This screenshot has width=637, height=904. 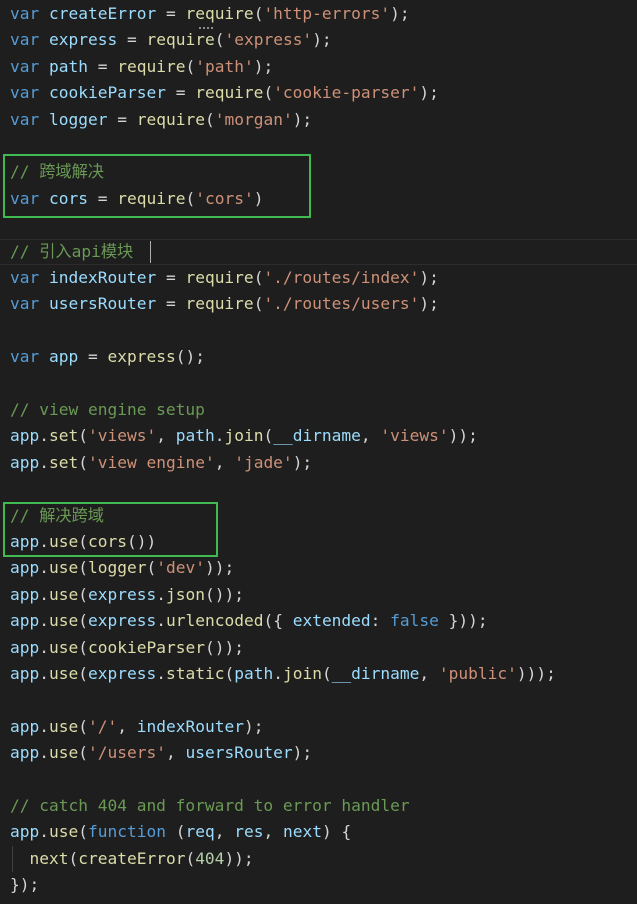 What do you see at coordinates (253, 119) in the screenshot?
I see `code-token: 'morgan'` at bounding box center [253, 119].